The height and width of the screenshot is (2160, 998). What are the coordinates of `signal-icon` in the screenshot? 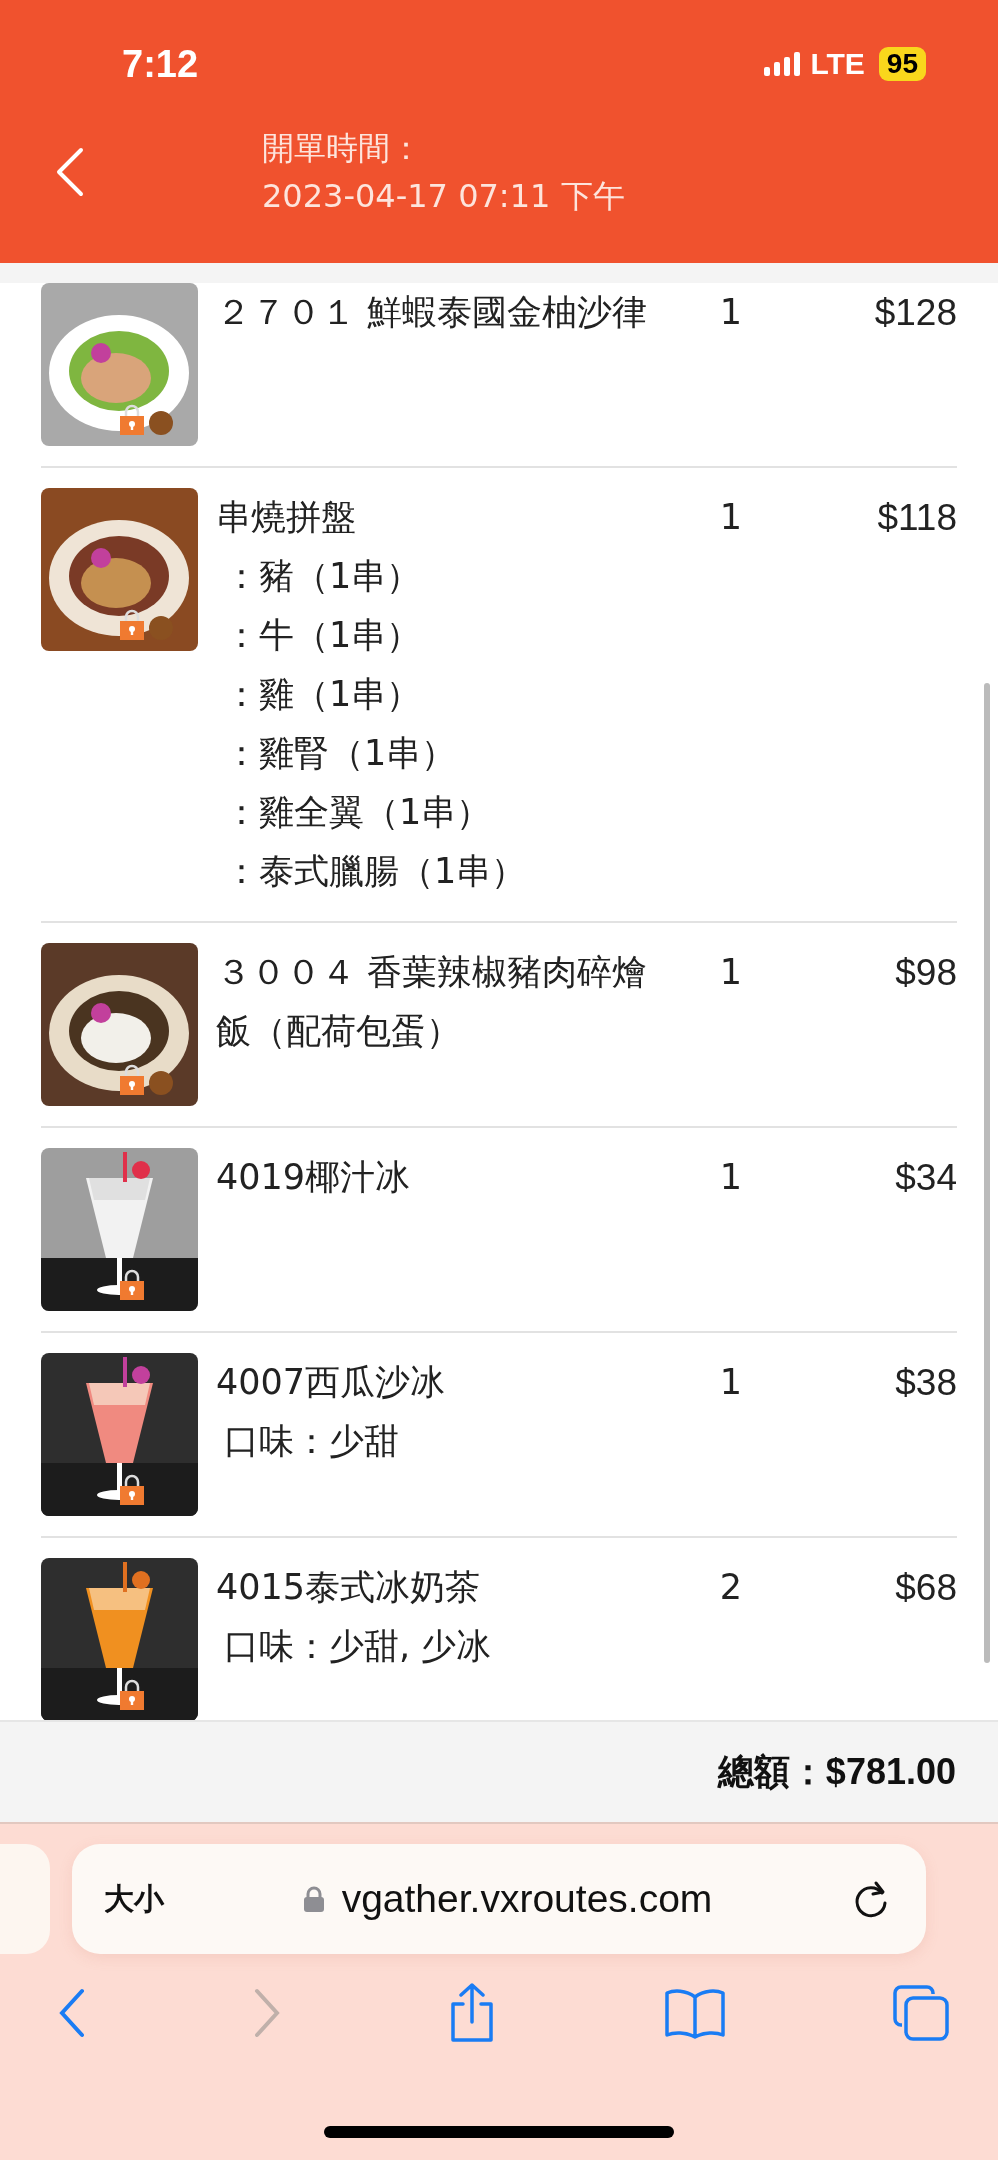 It's located at (782, 64).